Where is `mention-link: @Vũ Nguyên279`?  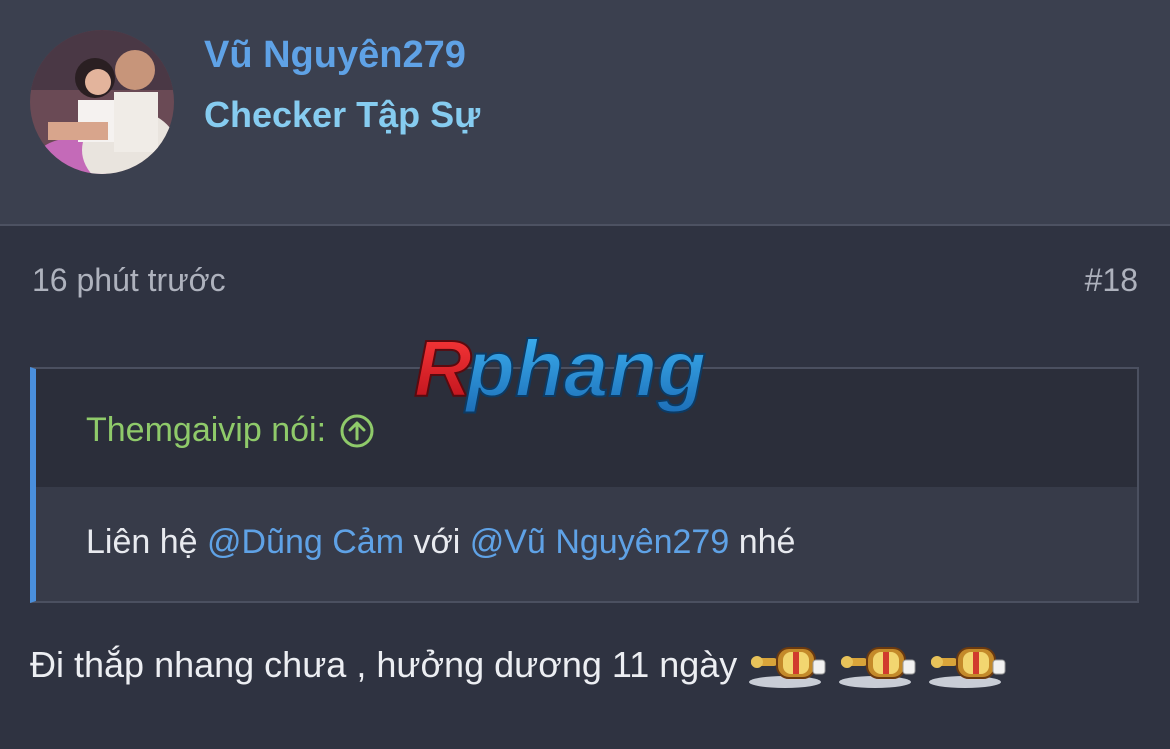
mention-link: @Vũ Nguyên279 is located at coordinates (599, 542).